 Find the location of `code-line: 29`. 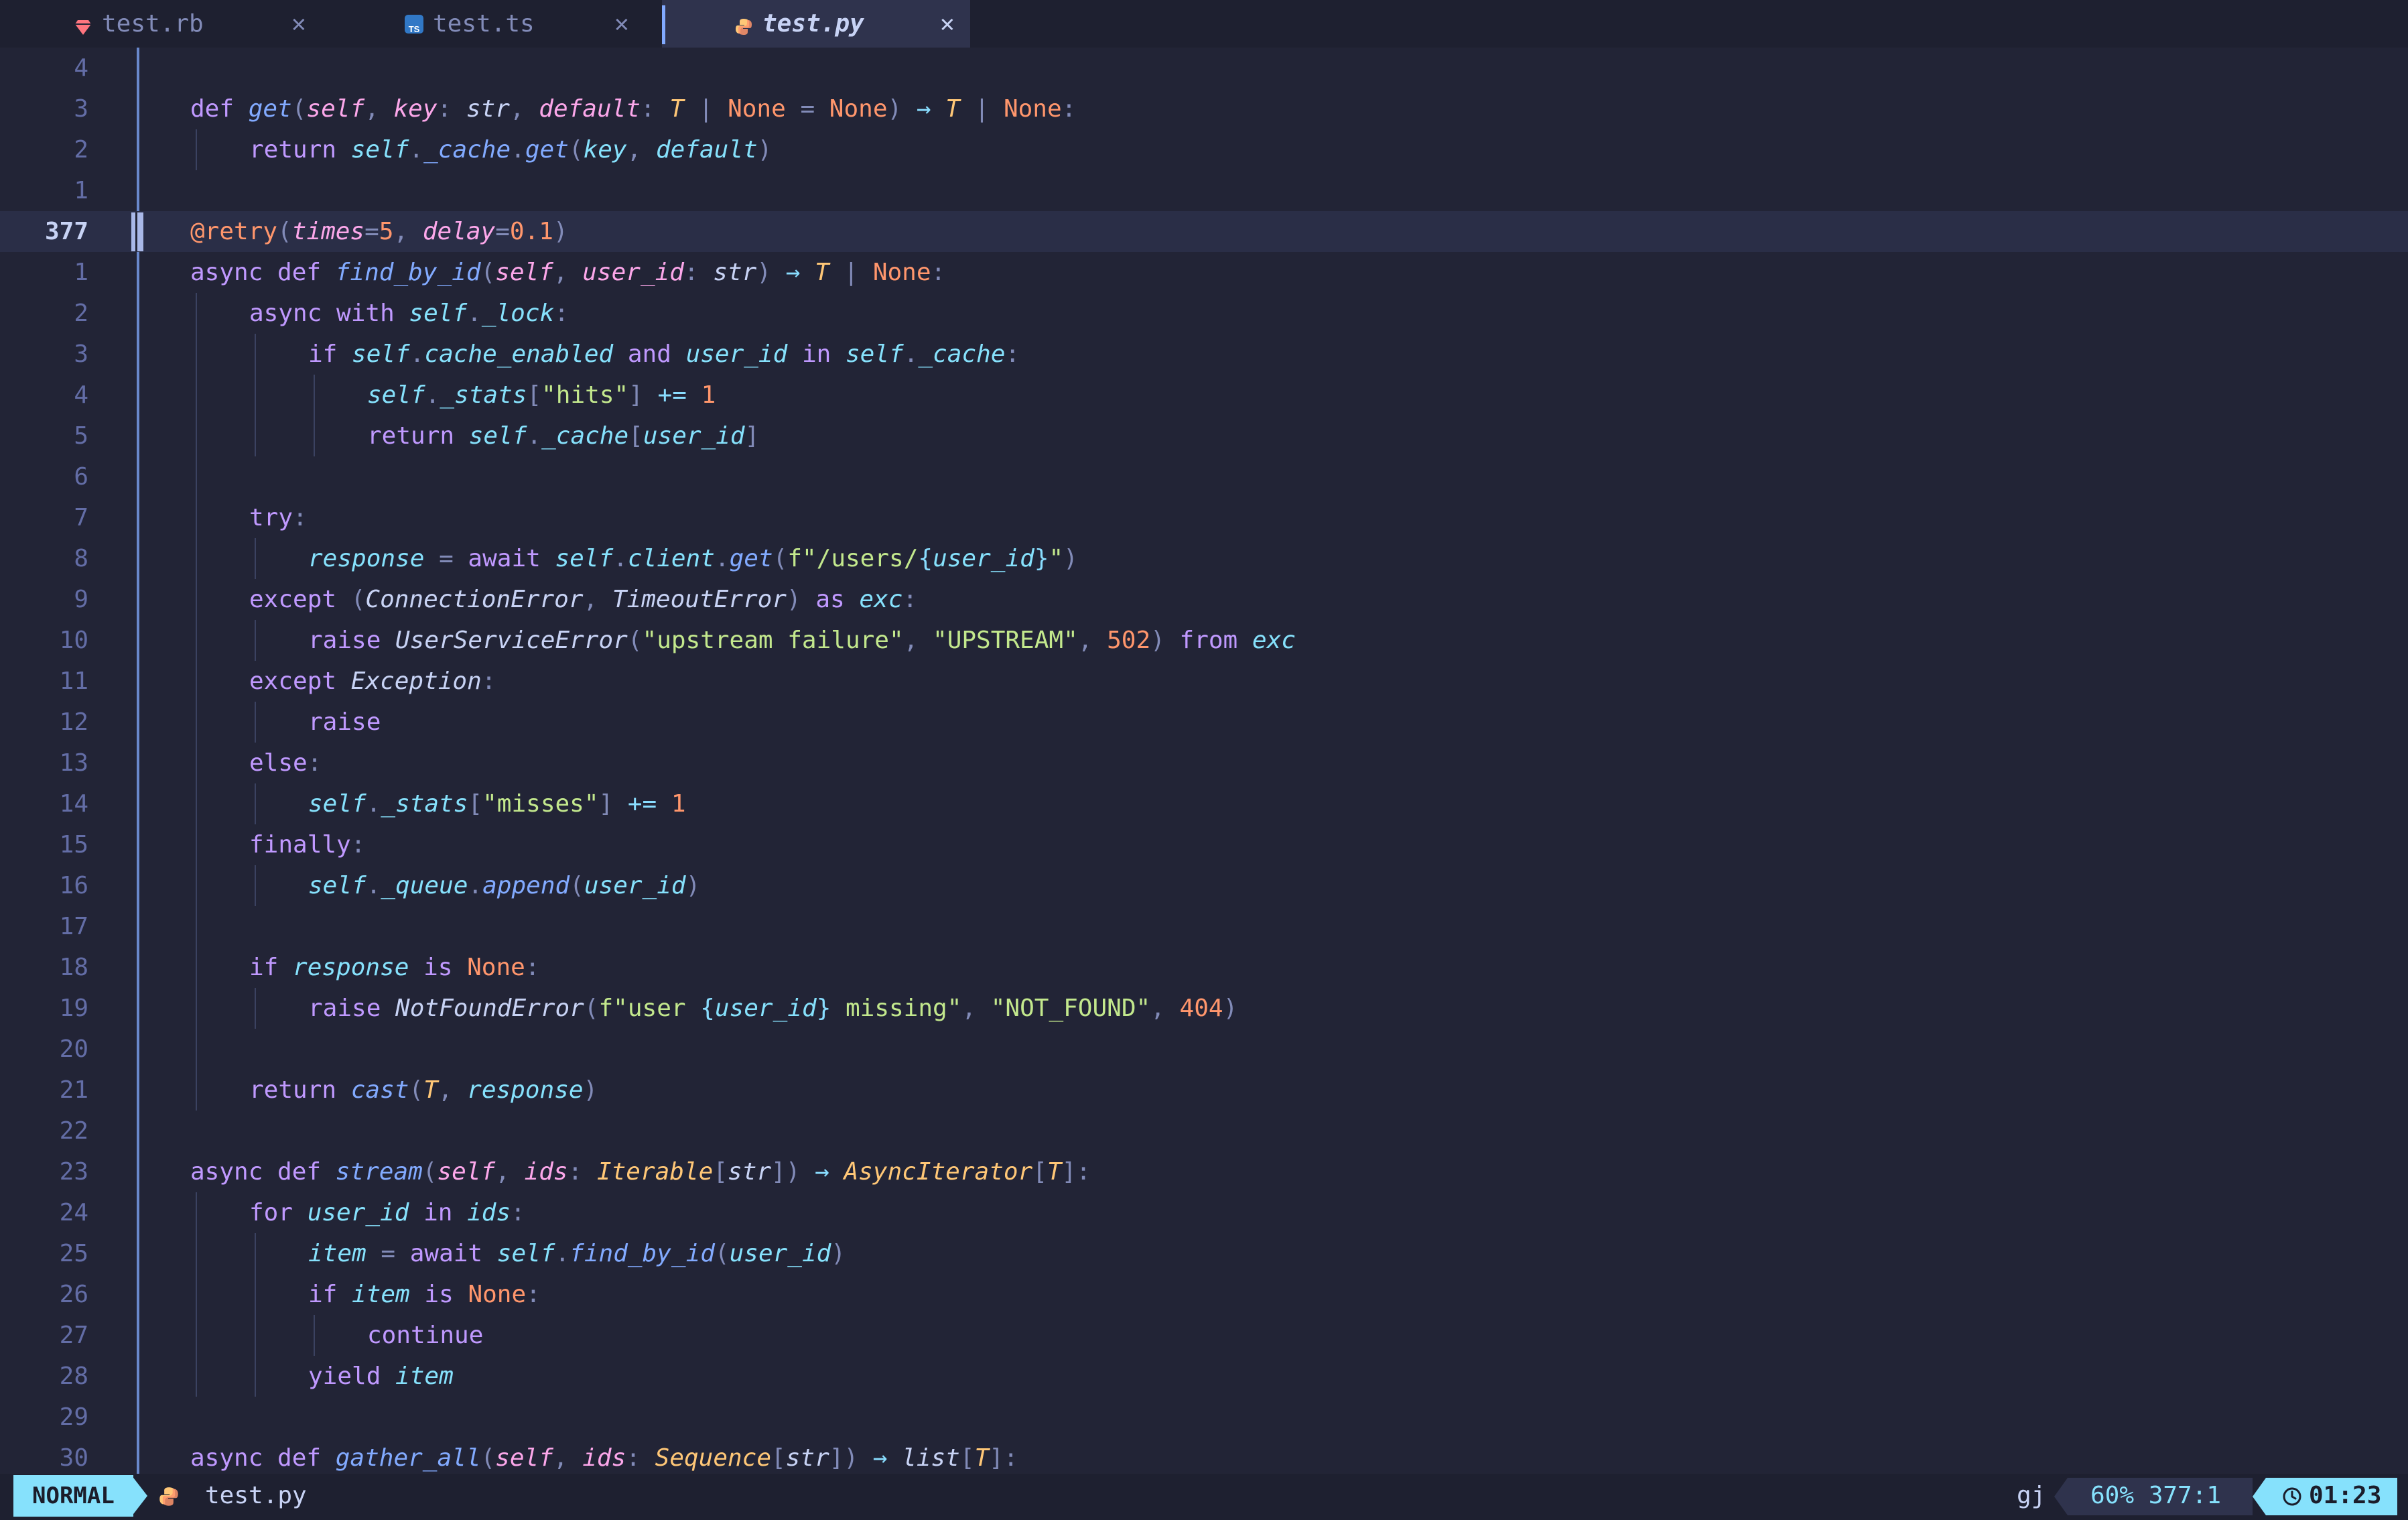

code-line: 29 is located at coordinates (1204, 1417).